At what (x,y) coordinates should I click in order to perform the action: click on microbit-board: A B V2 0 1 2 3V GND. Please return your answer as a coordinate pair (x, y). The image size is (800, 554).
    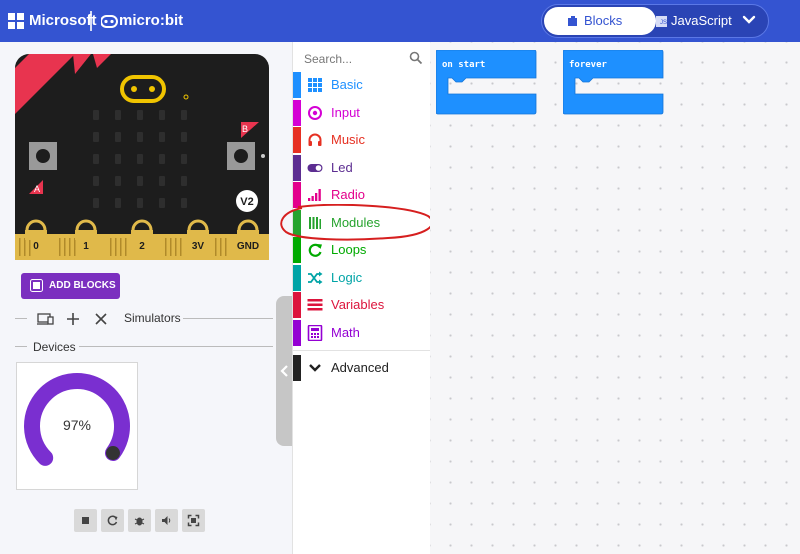
    Looking at the image, I should click on (142, 157).